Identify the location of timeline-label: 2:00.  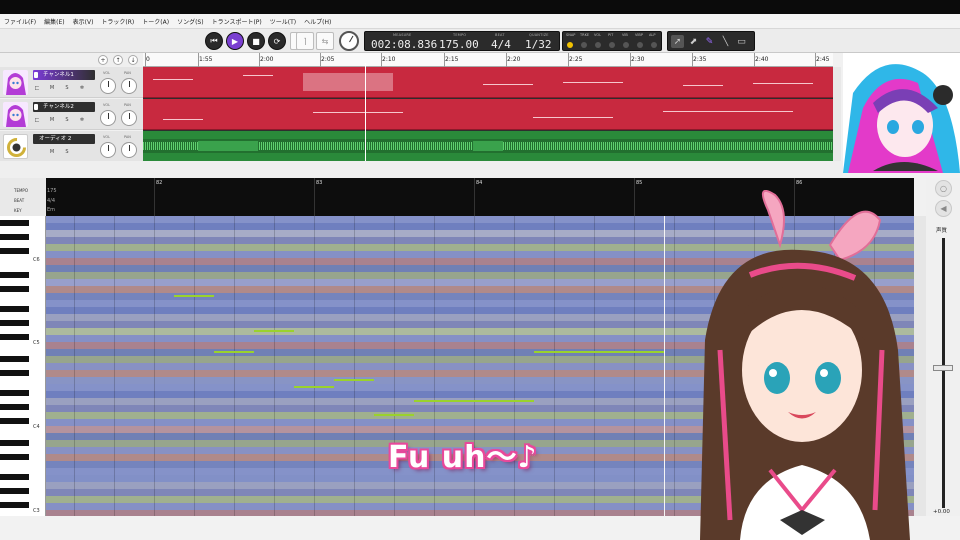
(267, 59).